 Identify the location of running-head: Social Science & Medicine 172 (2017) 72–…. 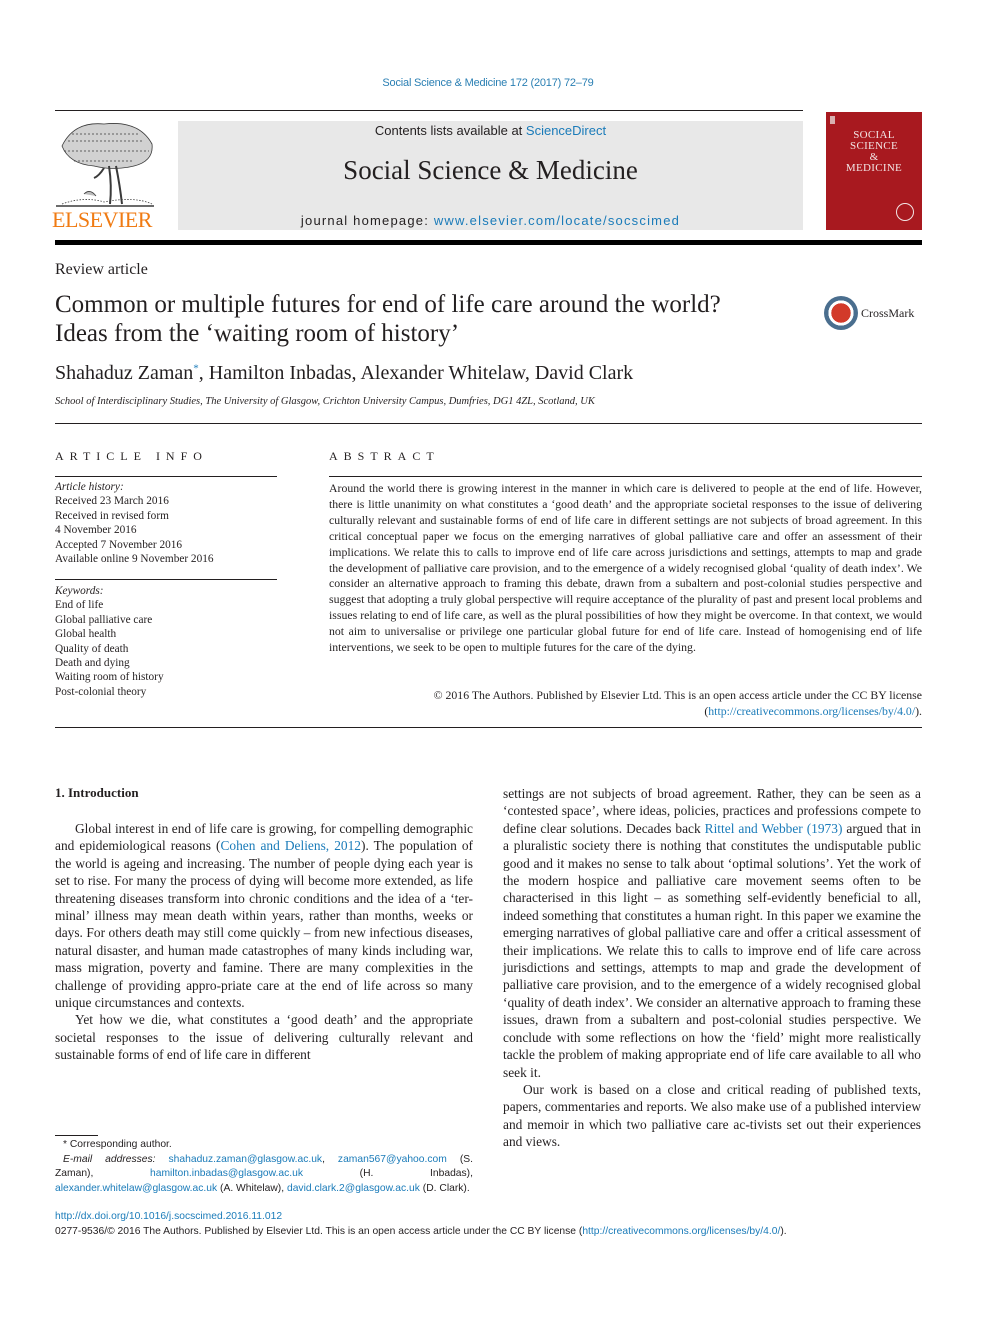
(488, 83).